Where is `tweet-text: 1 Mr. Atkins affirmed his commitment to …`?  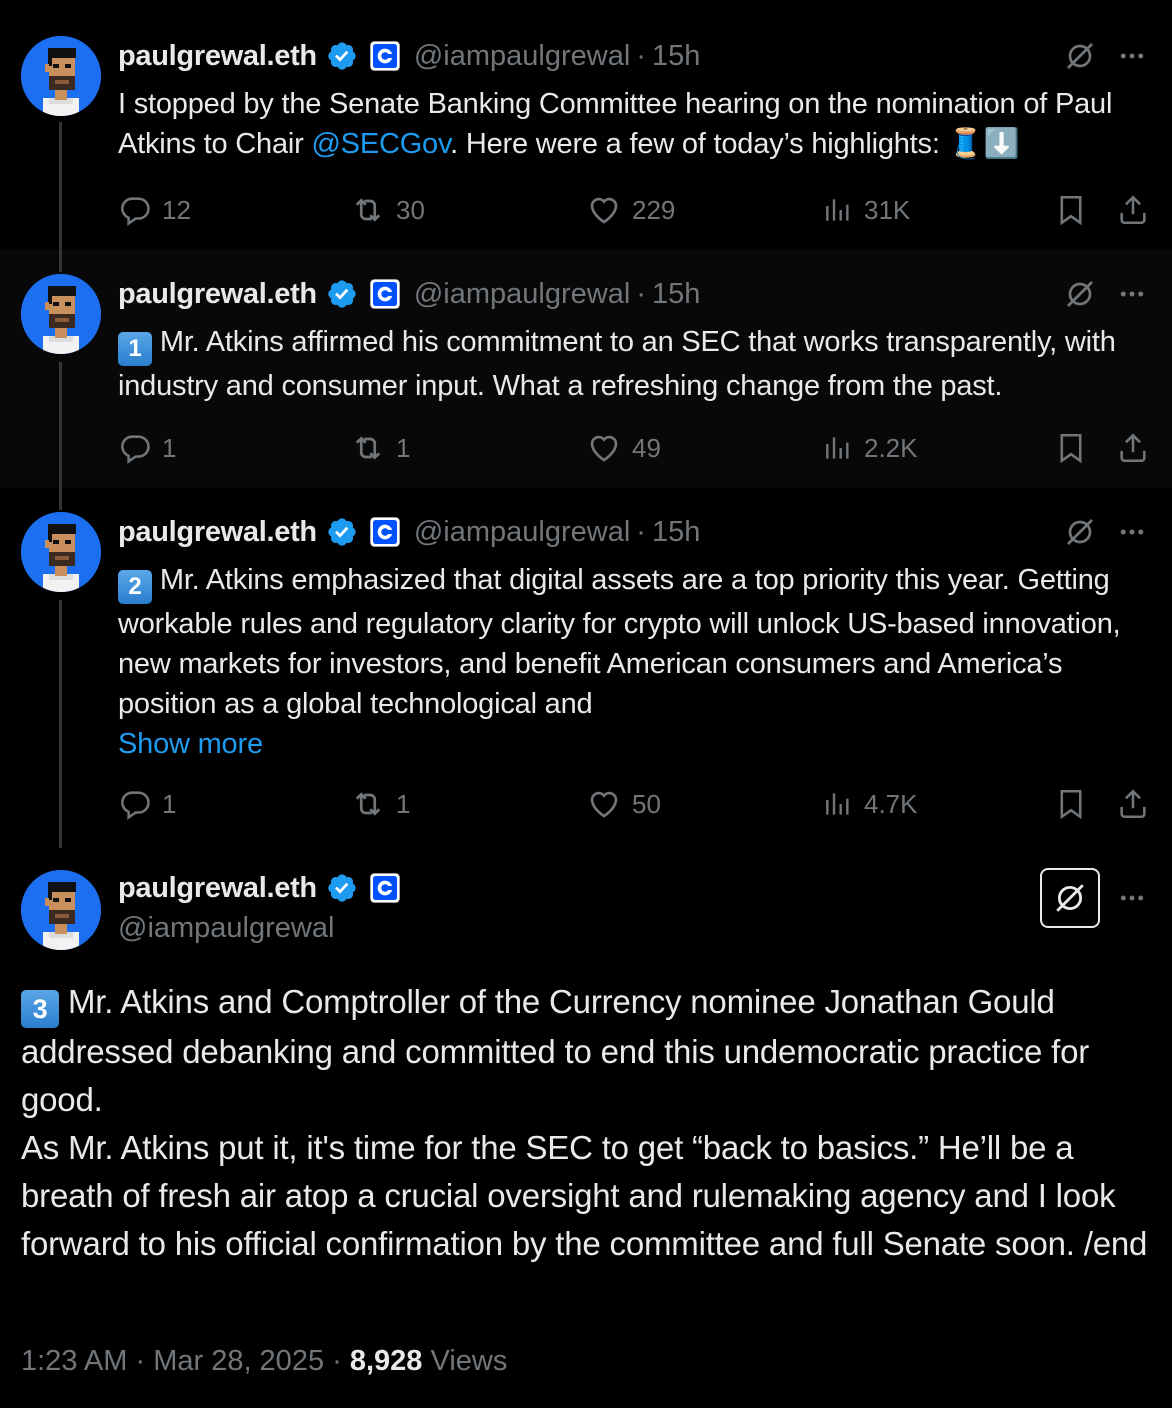 tweet-text: 1 Mr. Atkins affirmed his commitment to … is located at coordinates (634, 364).